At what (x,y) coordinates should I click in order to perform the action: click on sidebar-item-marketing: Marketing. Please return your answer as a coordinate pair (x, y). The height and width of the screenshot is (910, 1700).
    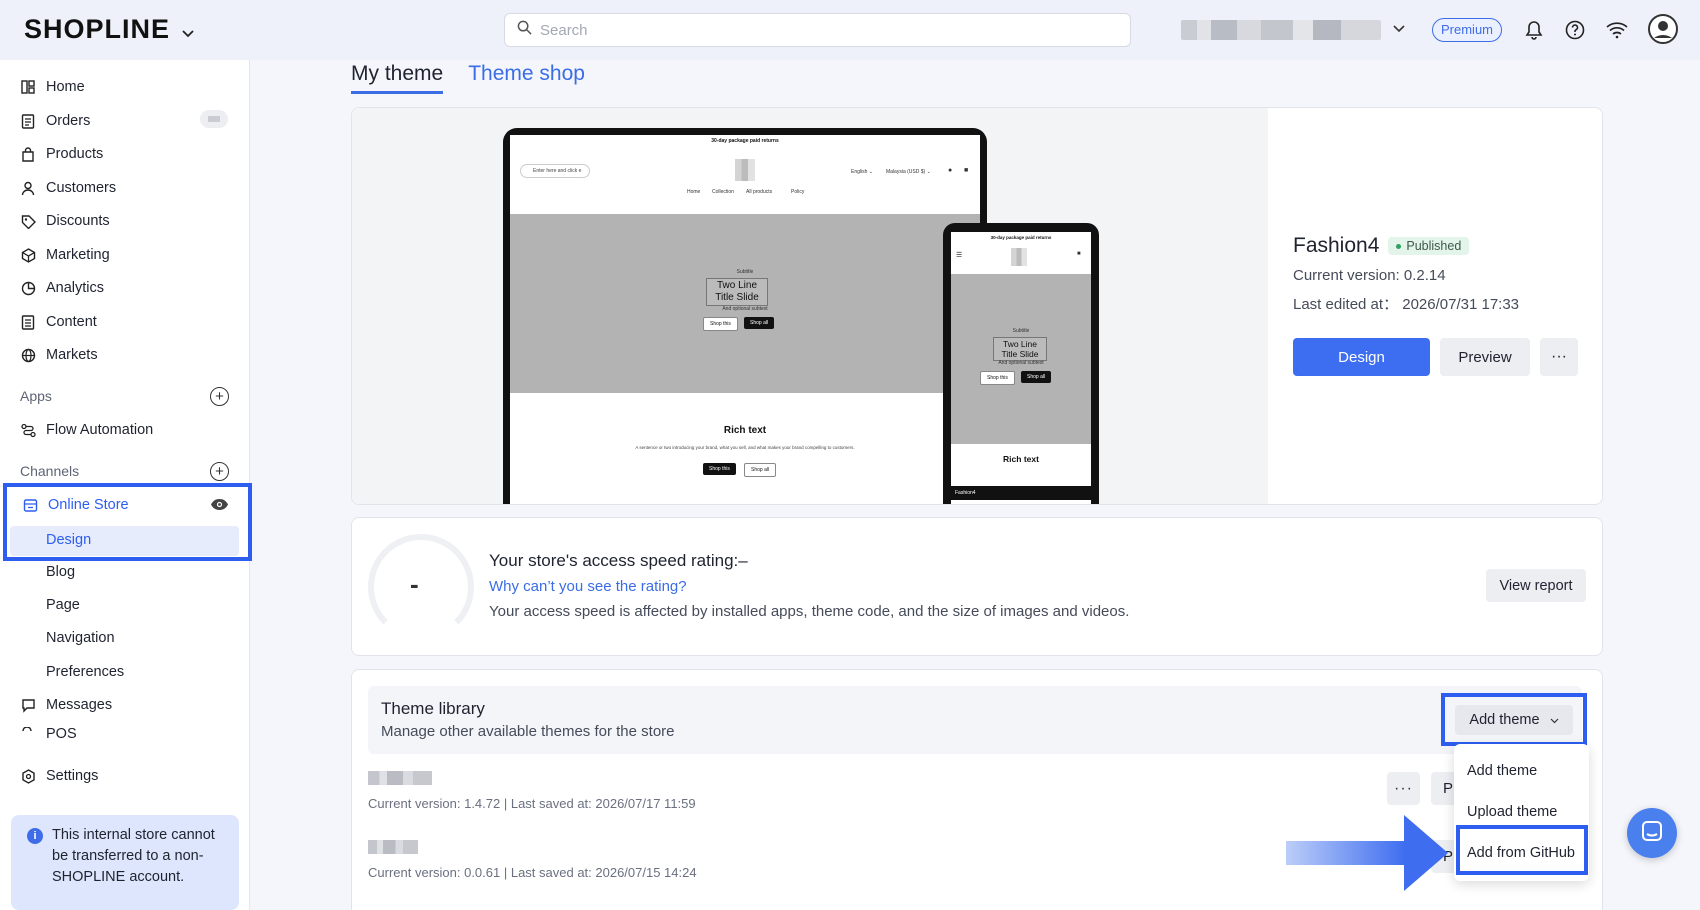
    Looking at the image, I should click on (65, 255).